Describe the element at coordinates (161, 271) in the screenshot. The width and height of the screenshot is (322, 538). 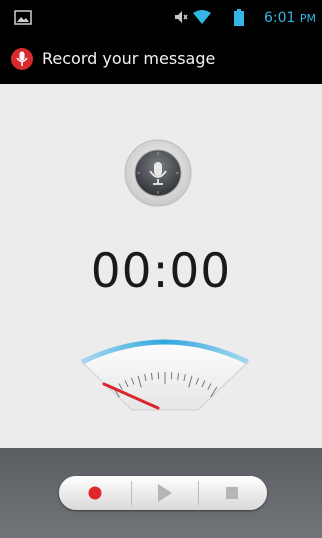
I see `recording-timer: 00:00` at that location.